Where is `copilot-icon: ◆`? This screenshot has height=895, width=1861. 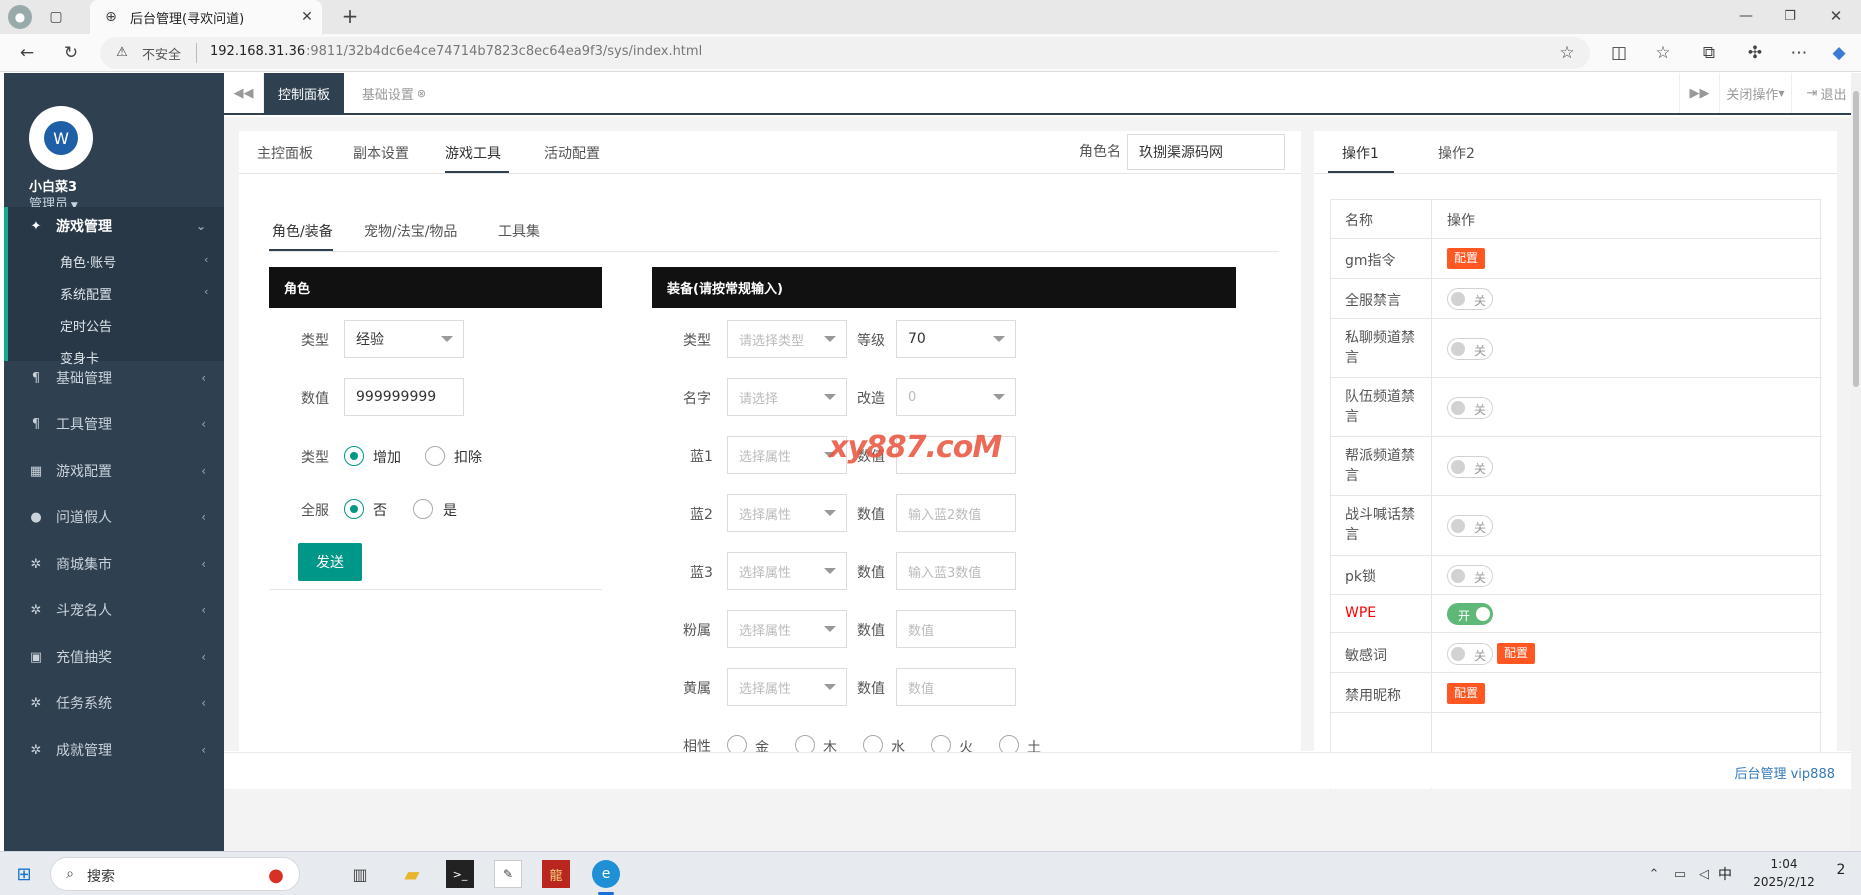
copilot-icon: ◆ is located at coordinates (1839, 53).